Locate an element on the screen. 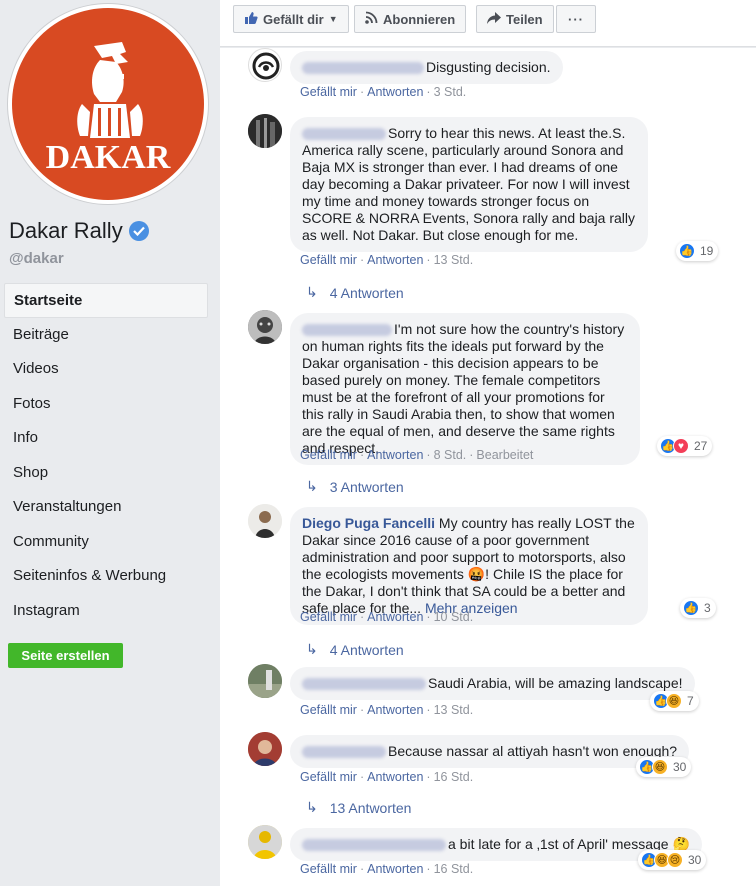 The image size is (756, 886). sad-reaction-icon: 😢 is located at coordinates (675, 860).